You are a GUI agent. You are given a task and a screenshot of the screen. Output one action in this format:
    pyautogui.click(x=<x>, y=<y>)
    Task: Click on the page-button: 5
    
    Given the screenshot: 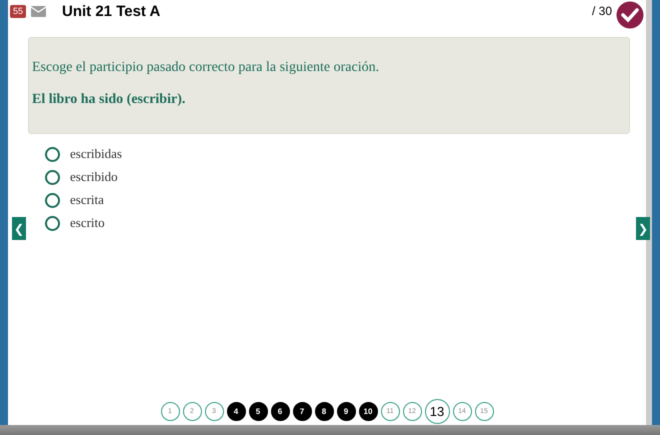 What is the action you would take?
    pyautogui.click(x=258, y=411)
    